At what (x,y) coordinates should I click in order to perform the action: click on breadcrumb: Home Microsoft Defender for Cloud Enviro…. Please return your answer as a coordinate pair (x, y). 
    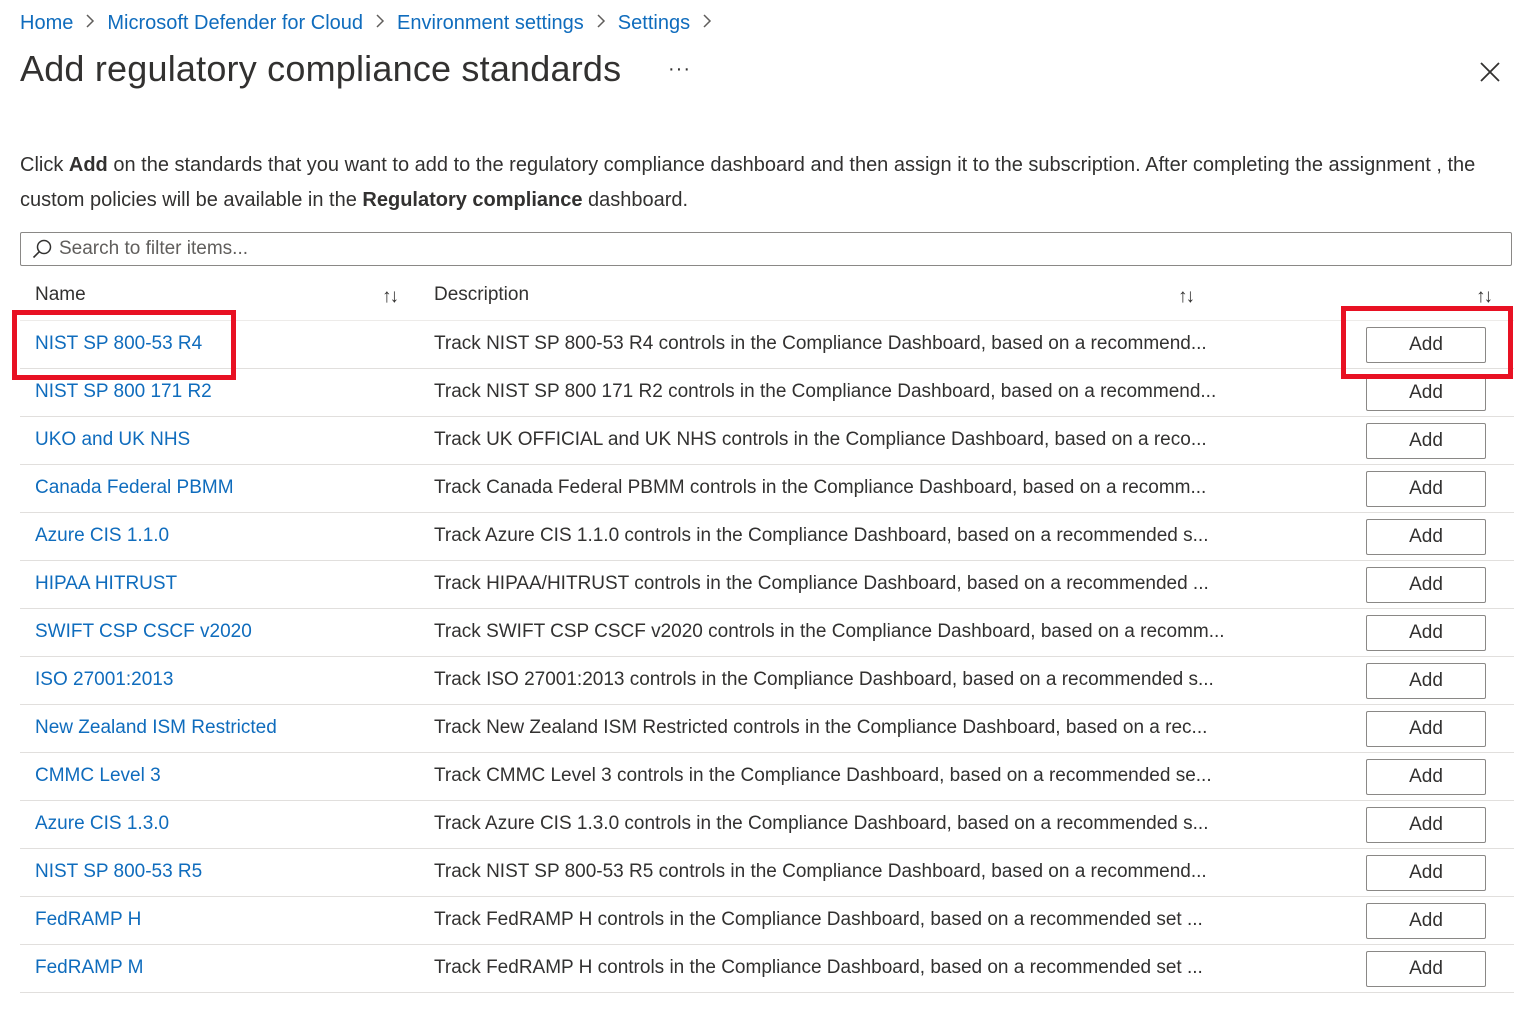
    Looking at the image, I should click on (372, 23).